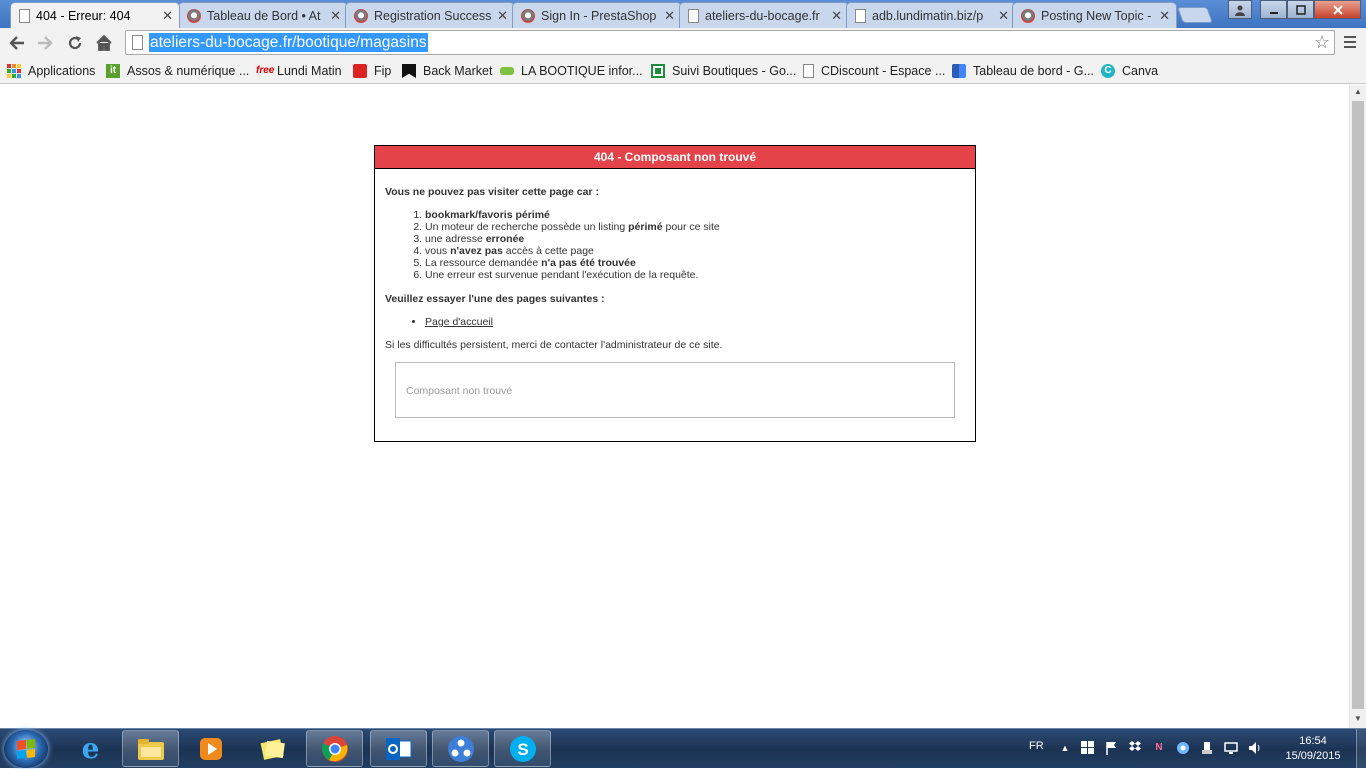 Image resolution: width=1366 pixels, height=769 pixels. I want to click on tab: Registration Success ✕, so click(430, 15).